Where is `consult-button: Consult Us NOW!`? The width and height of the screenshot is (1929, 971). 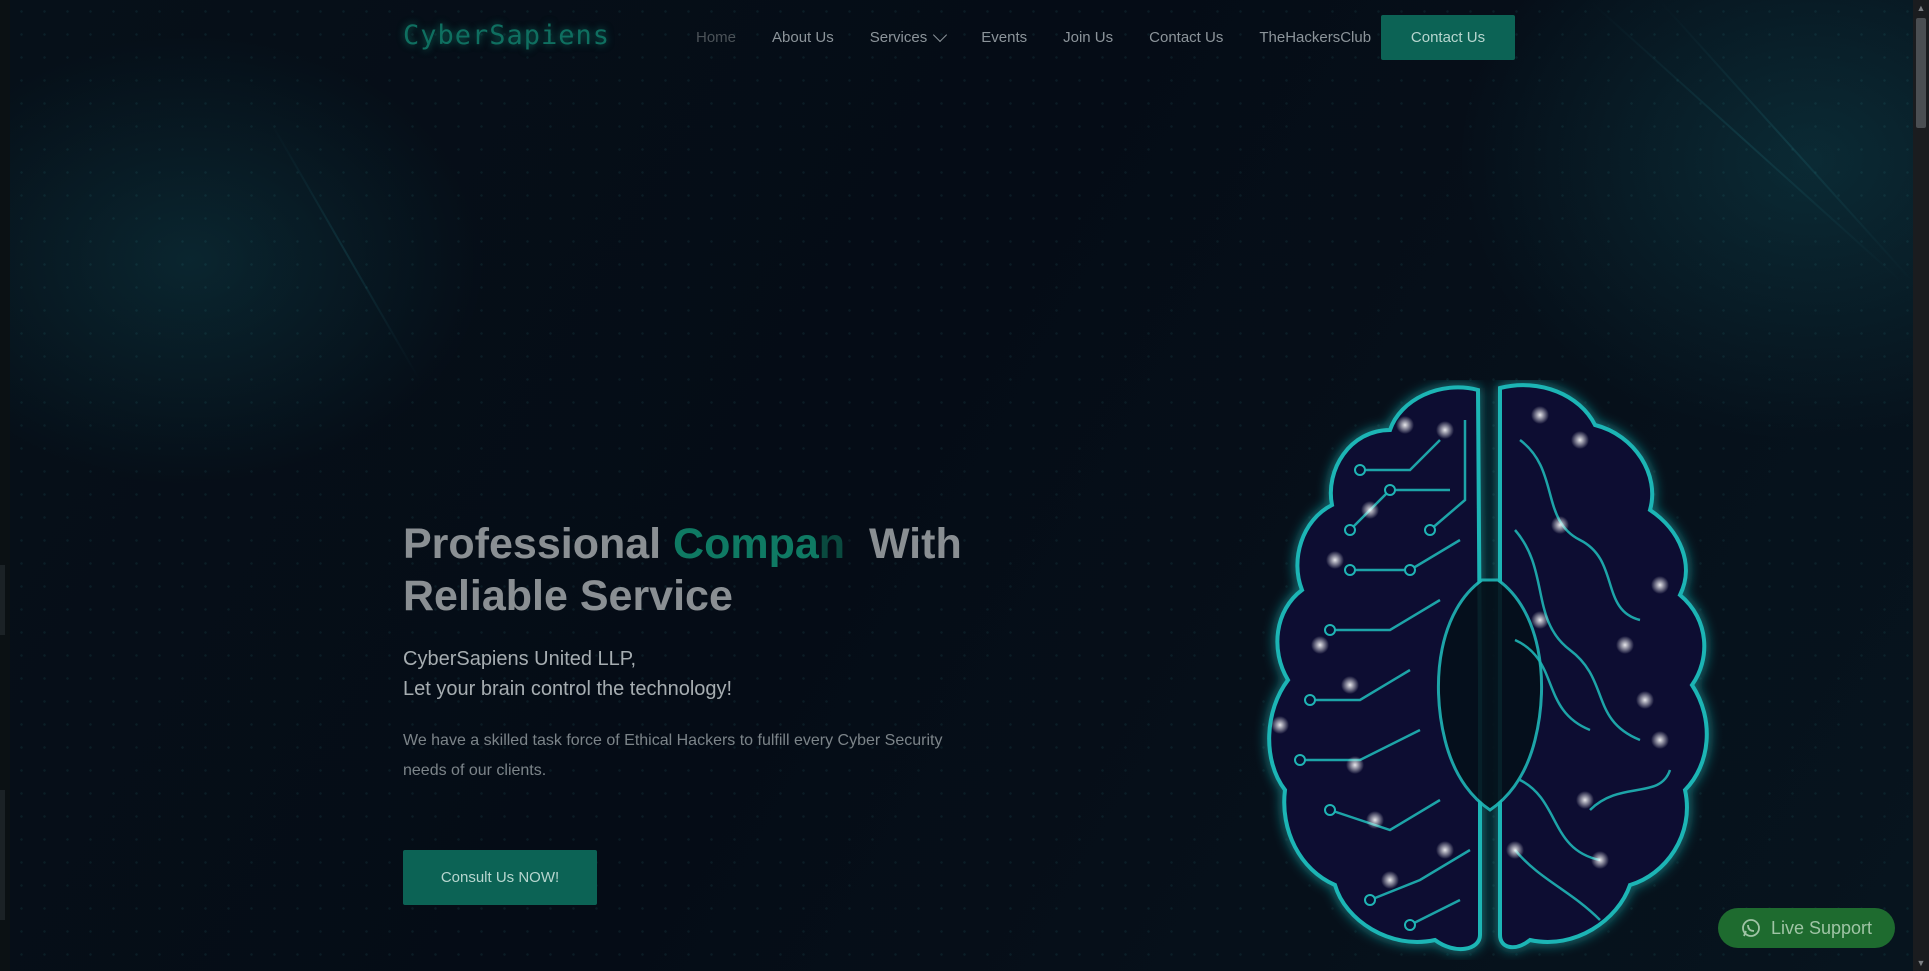 consult-button: Consult Us NOW! is located at coordinates (500, 877).